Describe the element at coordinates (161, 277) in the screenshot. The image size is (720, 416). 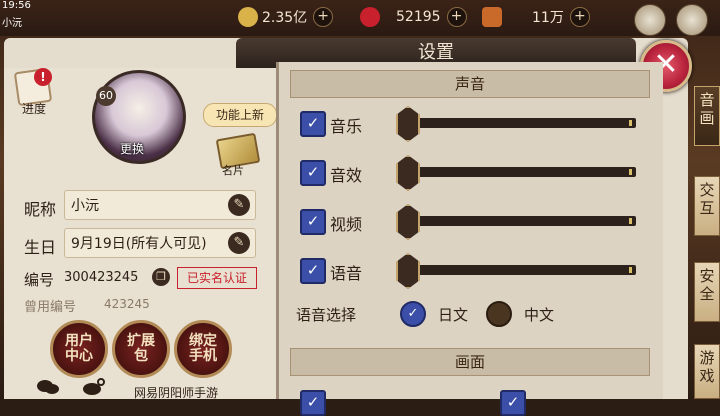
I see `copy-id-icon: ❐` at that location.